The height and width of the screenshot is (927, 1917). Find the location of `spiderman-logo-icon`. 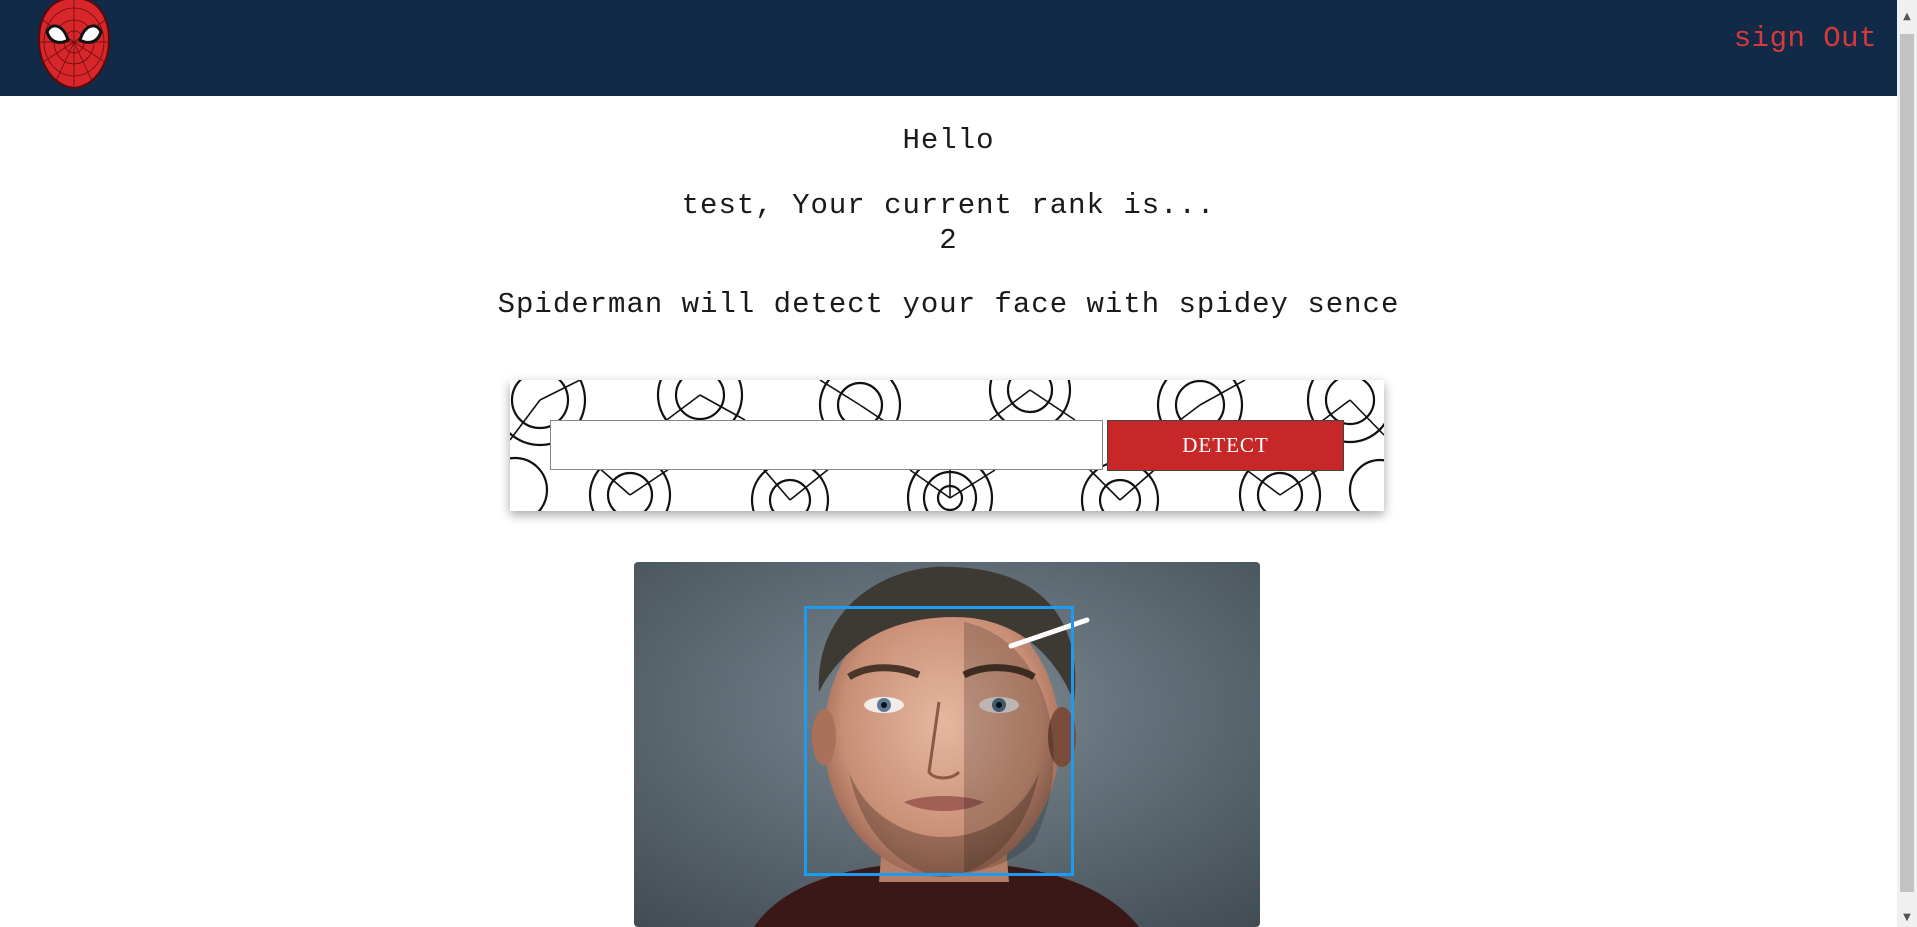

spiderman-logo-icon is located at coordinates (74, 45).